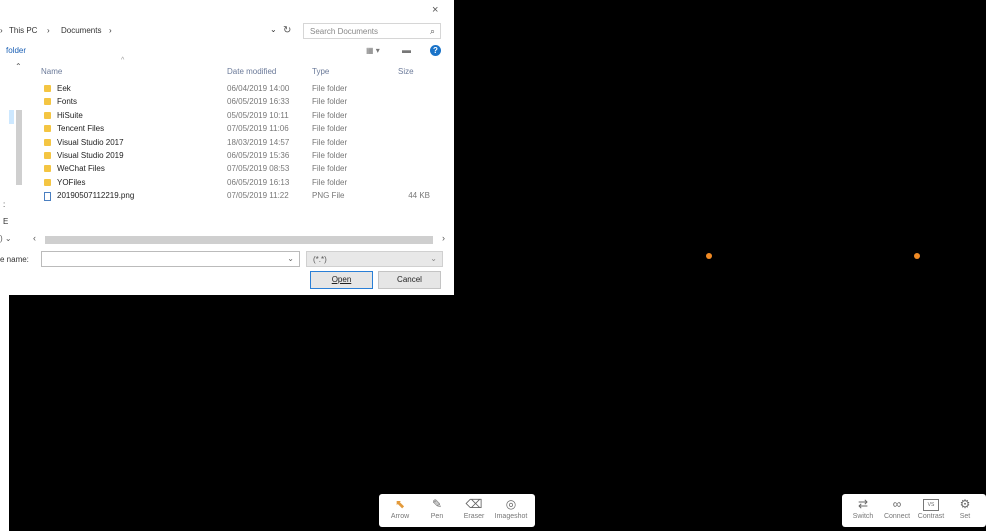 This screenshot has height=531, width=986. I want to click on search-input: Search Documents ⌕, so click(372, 31).